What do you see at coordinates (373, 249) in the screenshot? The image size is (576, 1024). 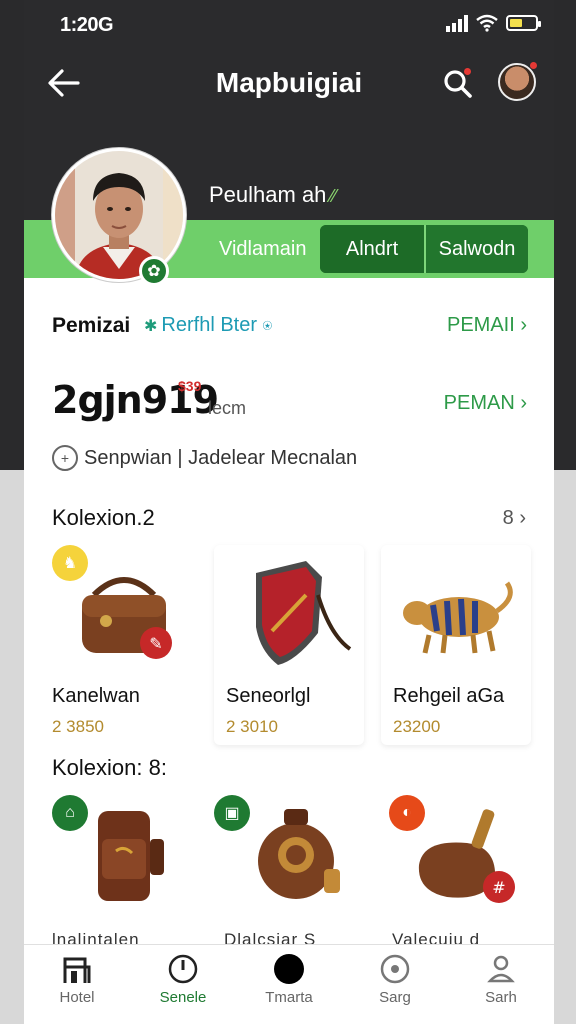 I see `strip-button-1: Alndrt` at bounding box center [373, 249].